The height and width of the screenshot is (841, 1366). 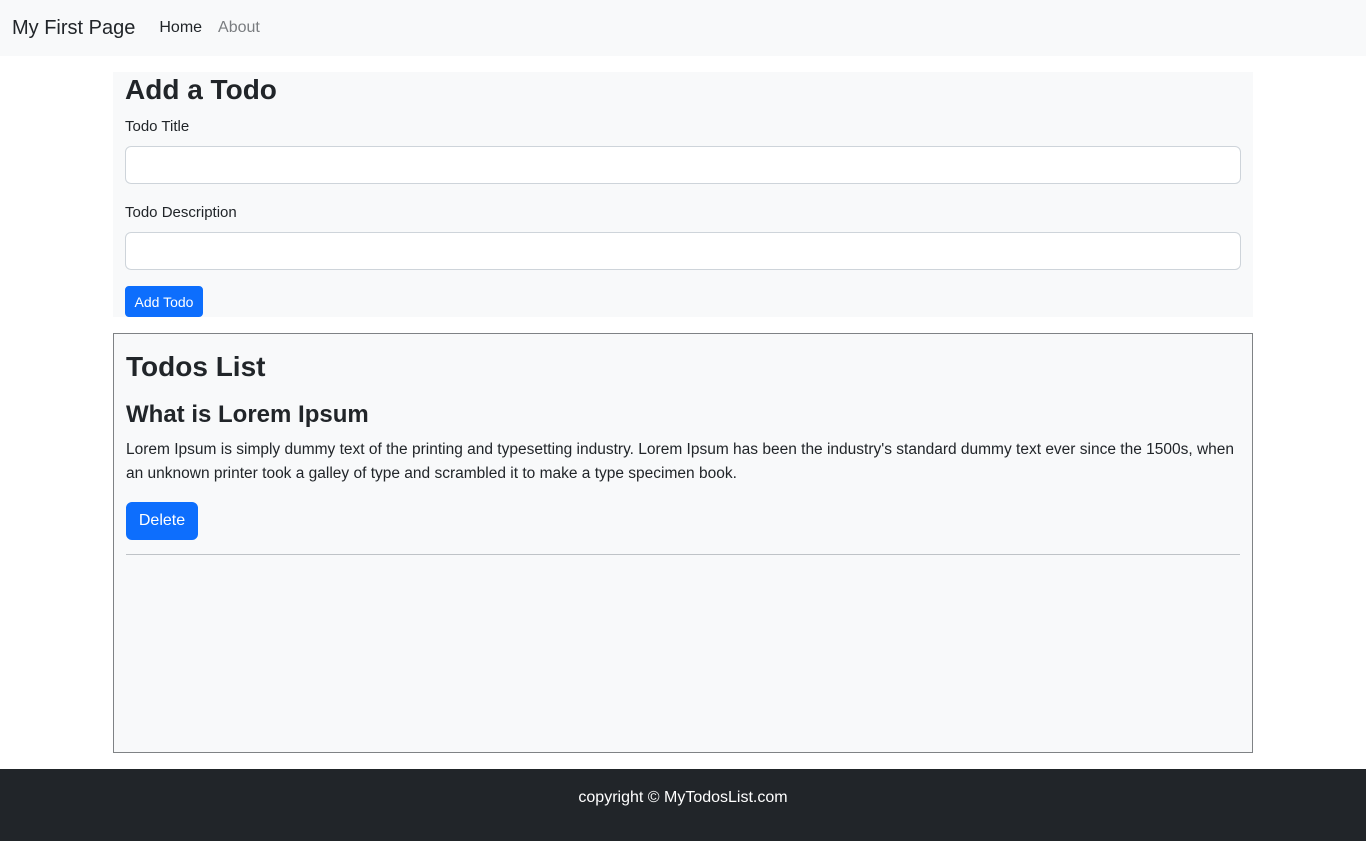 I want to click on delete-button: Delete, so click(x=162, y=521).